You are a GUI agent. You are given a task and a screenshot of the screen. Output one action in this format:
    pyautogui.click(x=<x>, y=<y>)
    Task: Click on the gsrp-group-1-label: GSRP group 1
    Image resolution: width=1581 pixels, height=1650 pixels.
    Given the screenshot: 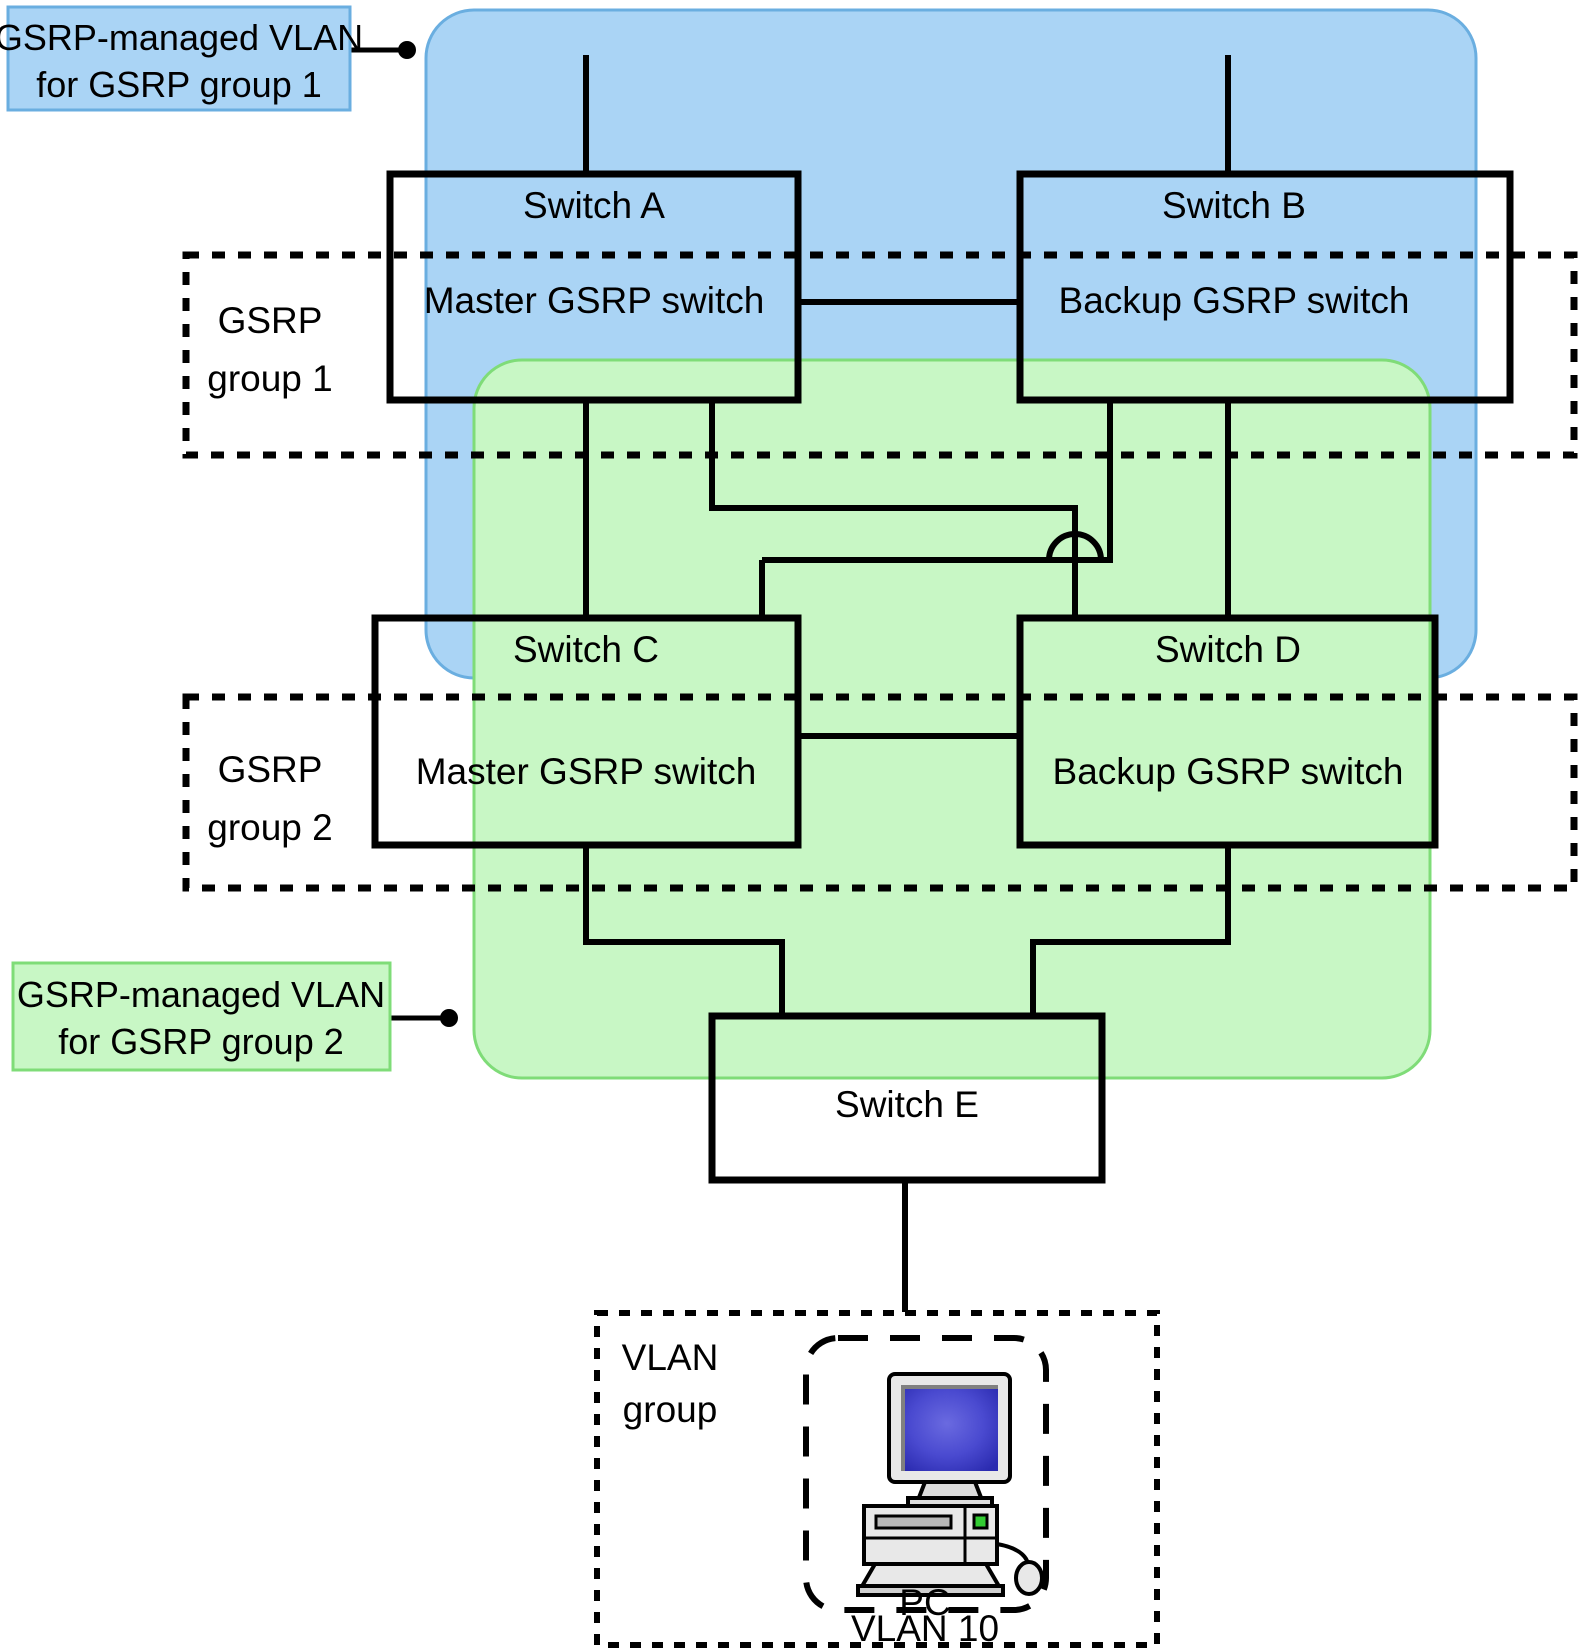 What is the action you would take?
    pyautogui.click(x=270, y=349)
    